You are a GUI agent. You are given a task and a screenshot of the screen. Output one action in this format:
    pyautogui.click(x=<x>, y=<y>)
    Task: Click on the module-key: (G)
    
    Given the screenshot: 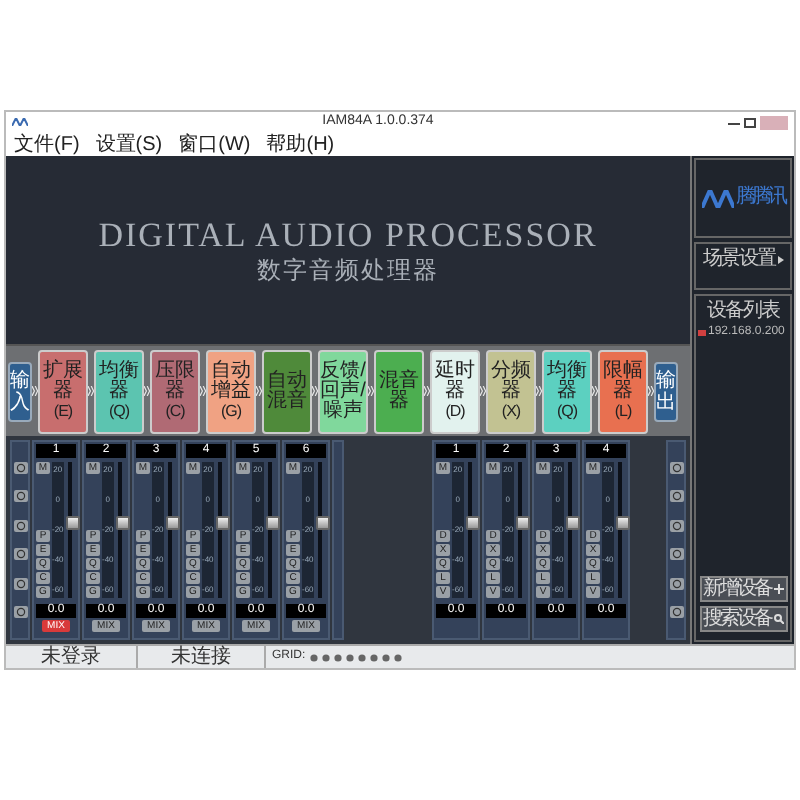 What is the action you would take?
    pyautogui.click(x=231, y=411)
    